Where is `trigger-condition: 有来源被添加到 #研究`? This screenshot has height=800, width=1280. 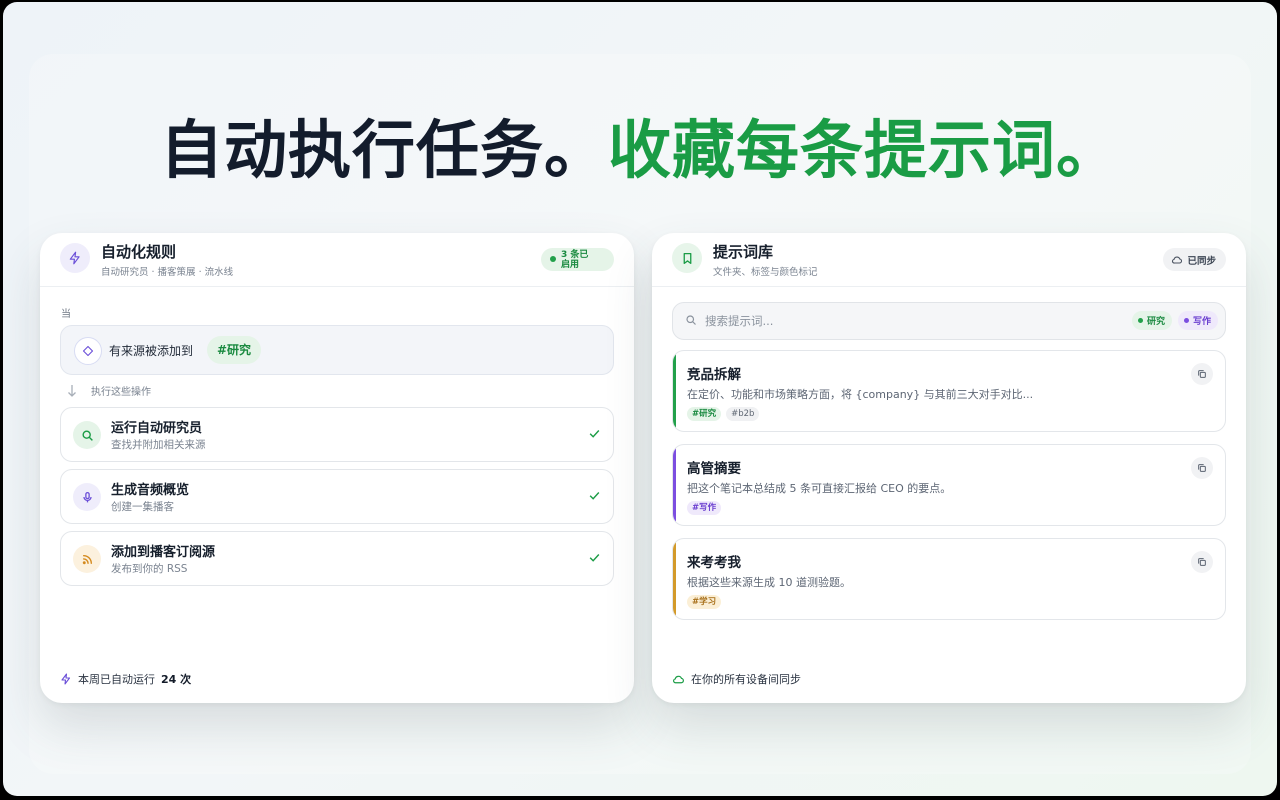 trigger-condition: 有来源被添加到 #研究 is located at coordinates (337, 350).